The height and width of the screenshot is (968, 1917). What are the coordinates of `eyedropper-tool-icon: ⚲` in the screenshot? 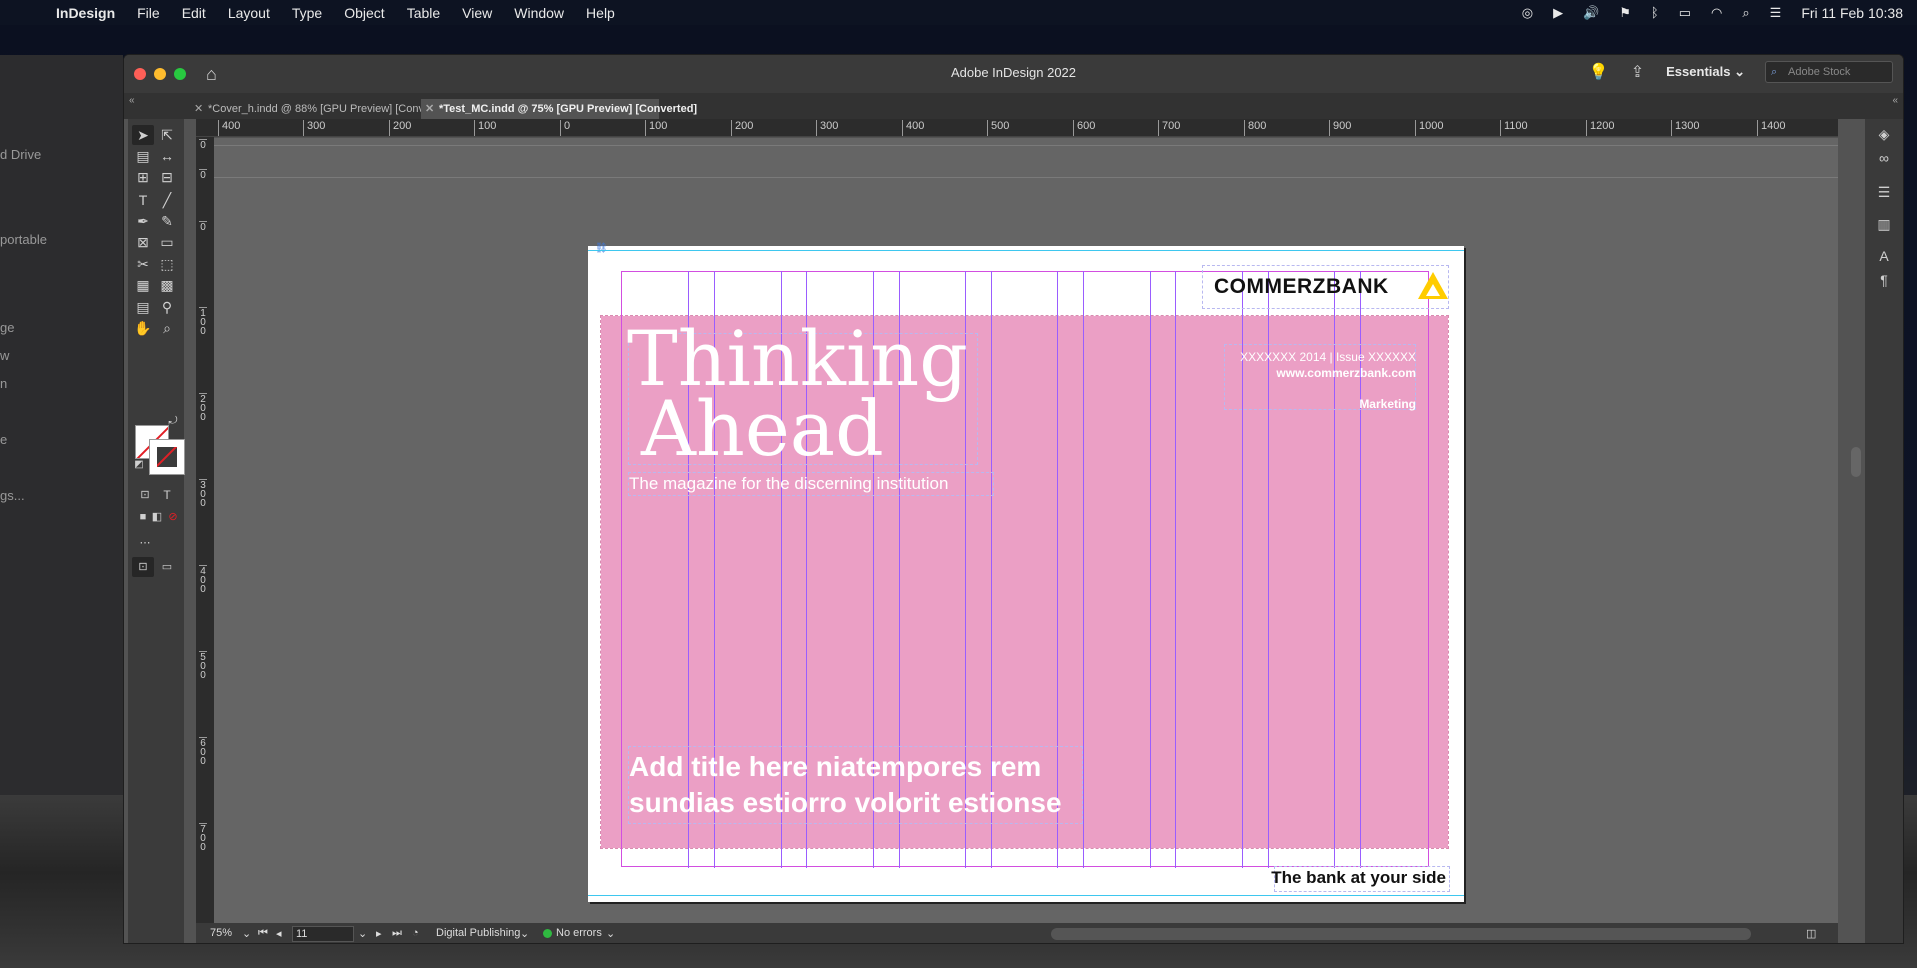 It's located at (167, 307).